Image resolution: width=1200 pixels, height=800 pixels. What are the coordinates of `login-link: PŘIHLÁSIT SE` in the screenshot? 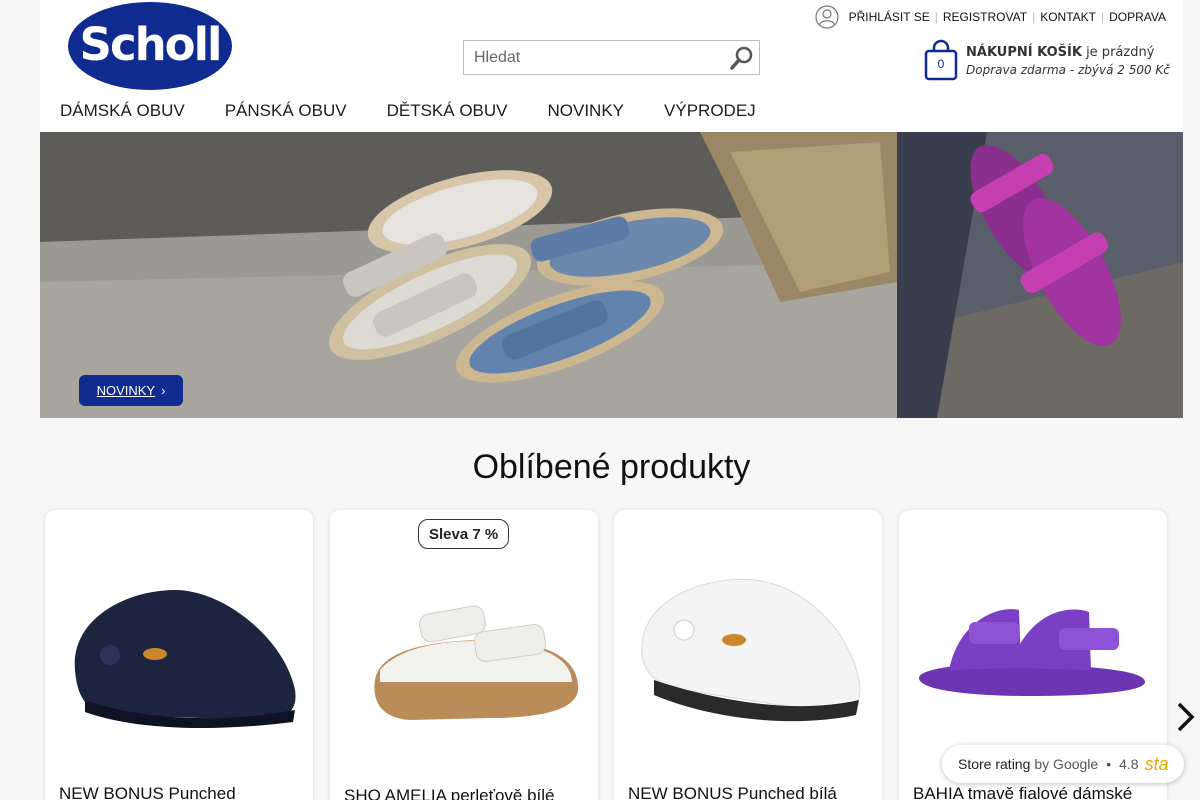 It's located at (889, 17).